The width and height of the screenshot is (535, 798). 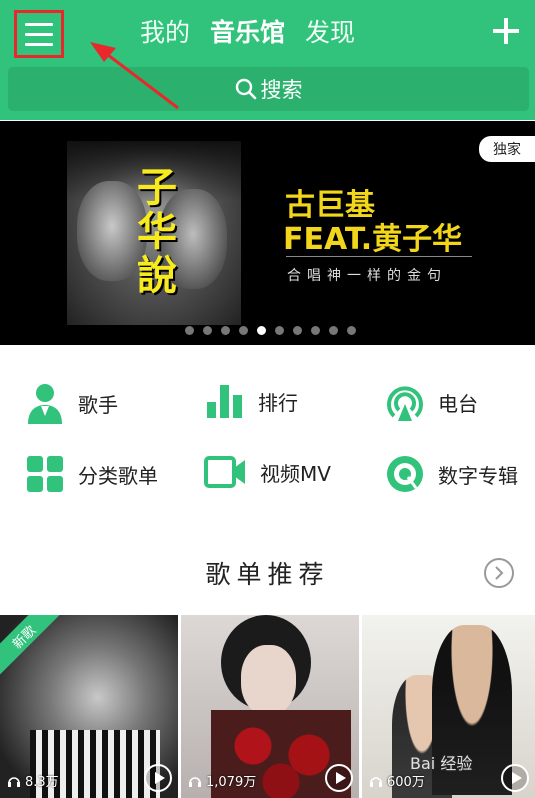 What do you see at coordinates (441, 763) in the screenshot?
I see `watermark: Bai 经验` at bounding box center [441, 763].